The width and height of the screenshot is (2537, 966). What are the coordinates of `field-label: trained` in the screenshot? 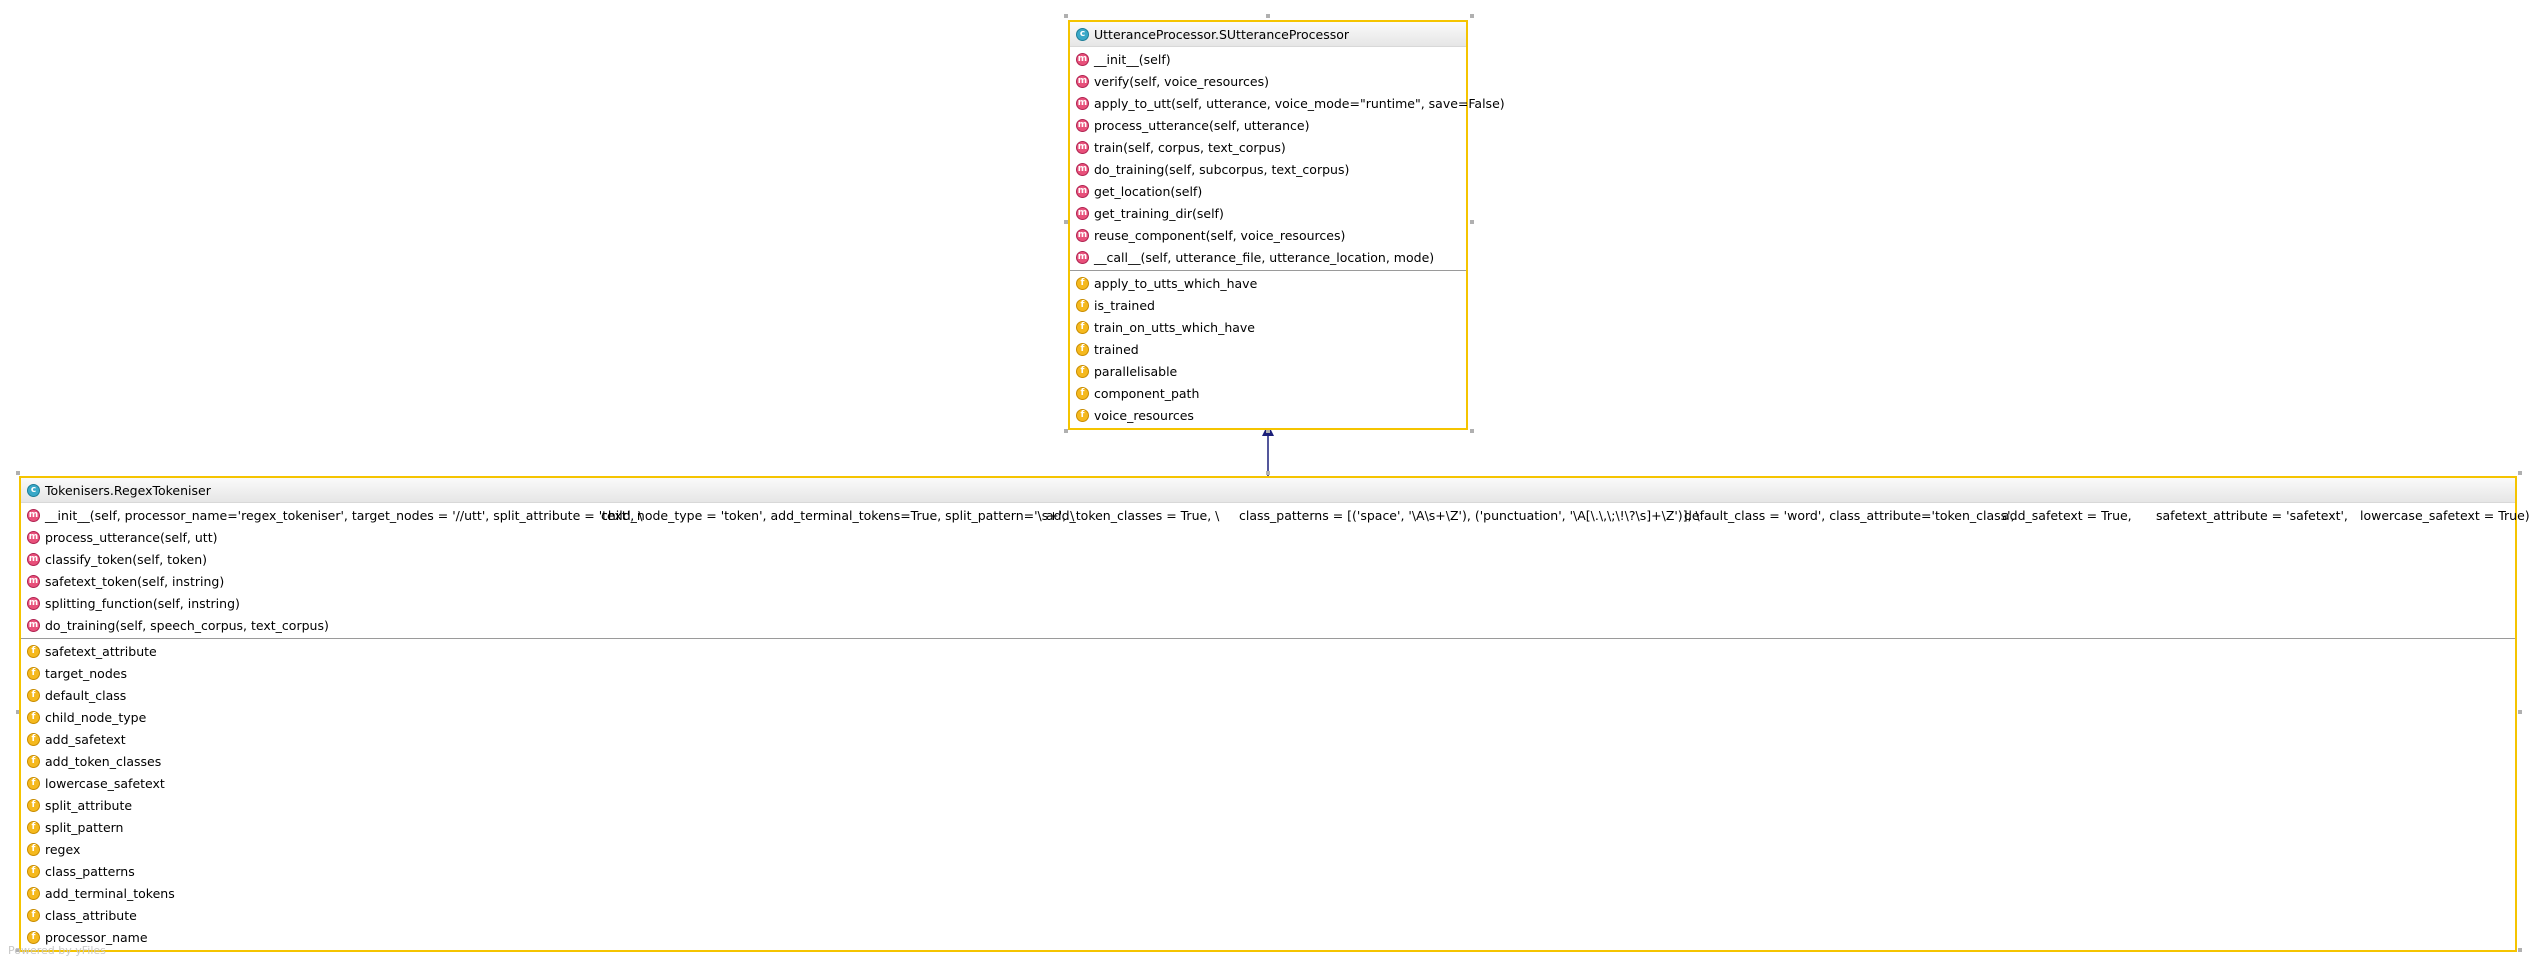 It's located at (1116, 349).